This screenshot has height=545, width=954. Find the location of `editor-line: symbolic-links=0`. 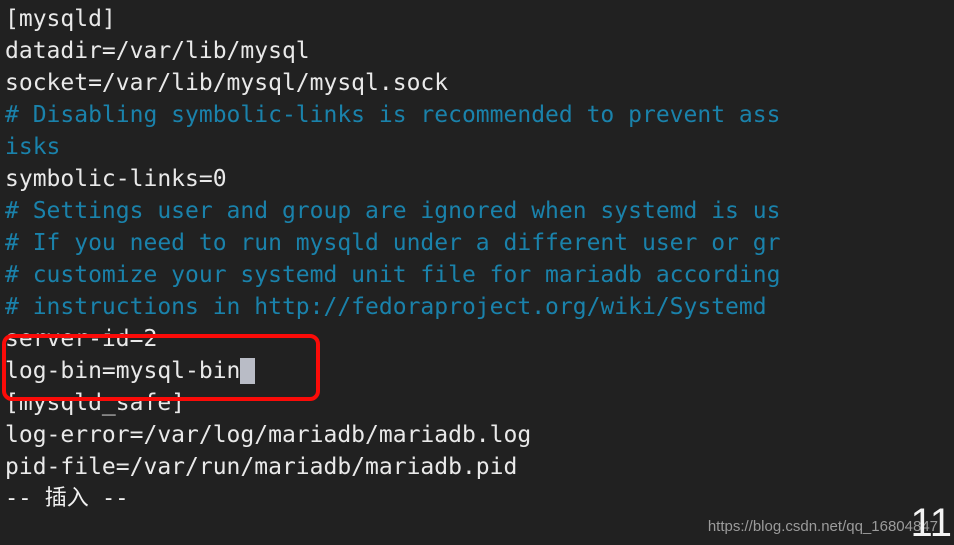

editor-line: symbolic-links=0 is located at coordinates (116, 179).